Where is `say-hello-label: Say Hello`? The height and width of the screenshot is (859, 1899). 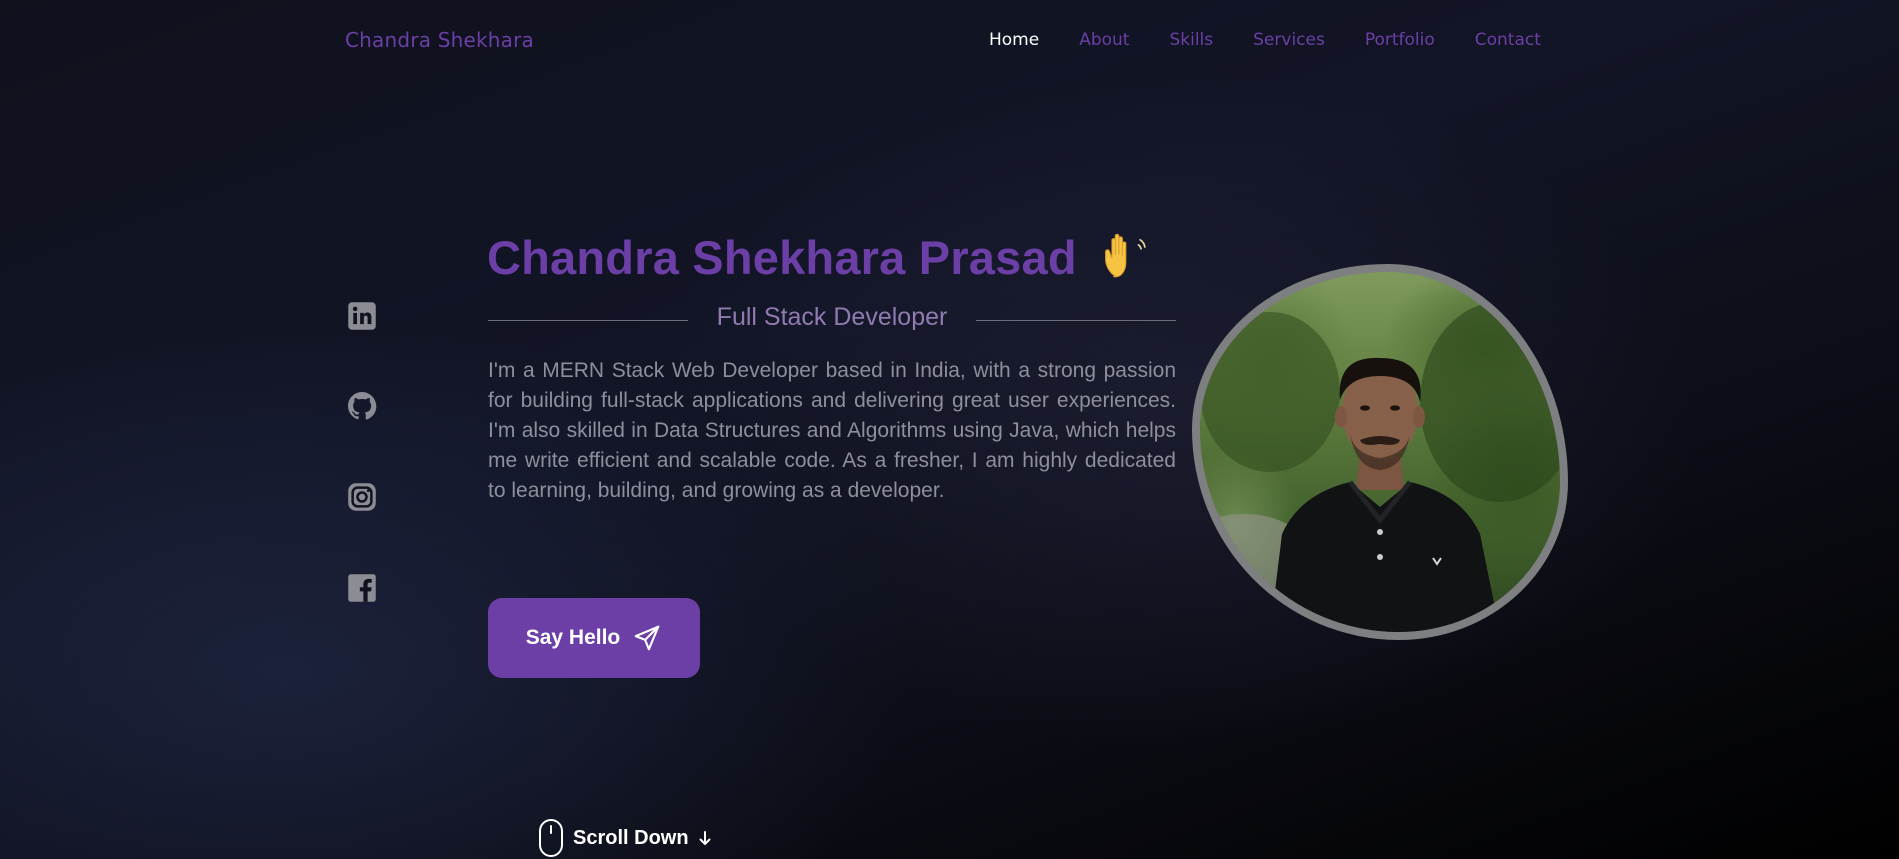
say-hello-label: Say Hello is located at coordinates (573, 637).